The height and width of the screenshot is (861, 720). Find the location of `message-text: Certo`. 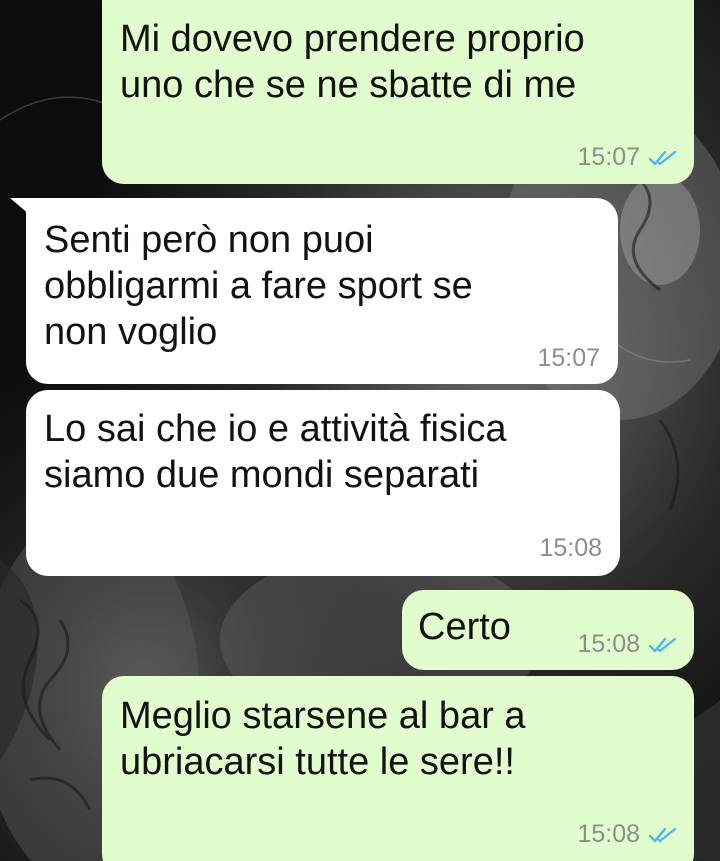

message-text: Certo is located at coordinates (464, 627).